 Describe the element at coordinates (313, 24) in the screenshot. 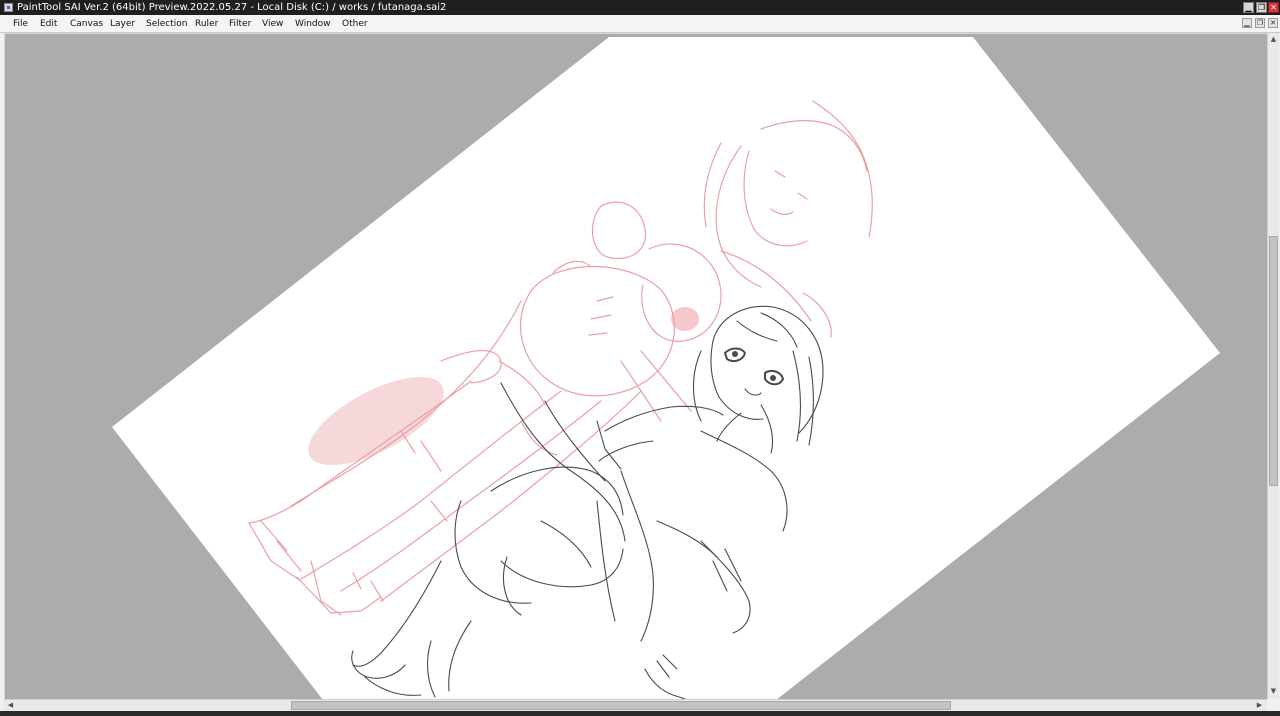

I see `menu-window: Window` at that location.